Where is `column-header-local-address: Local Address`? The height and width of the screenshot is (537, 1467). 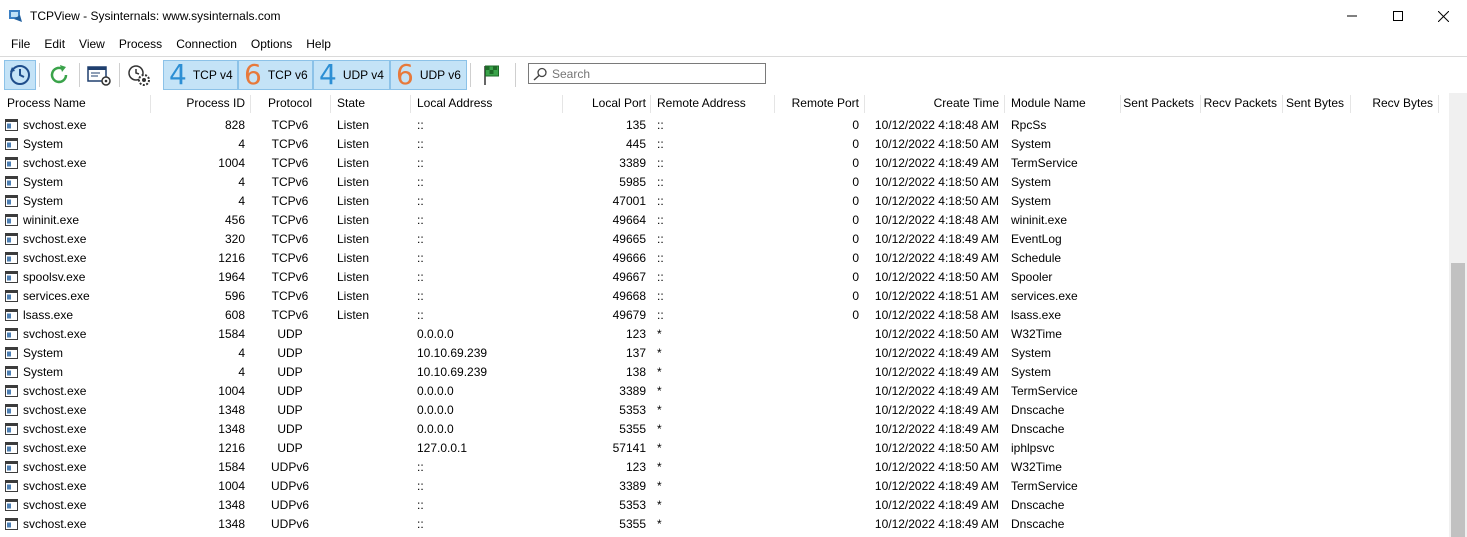 column-header-local-address: Local Address is located at coordinates (482, 104).